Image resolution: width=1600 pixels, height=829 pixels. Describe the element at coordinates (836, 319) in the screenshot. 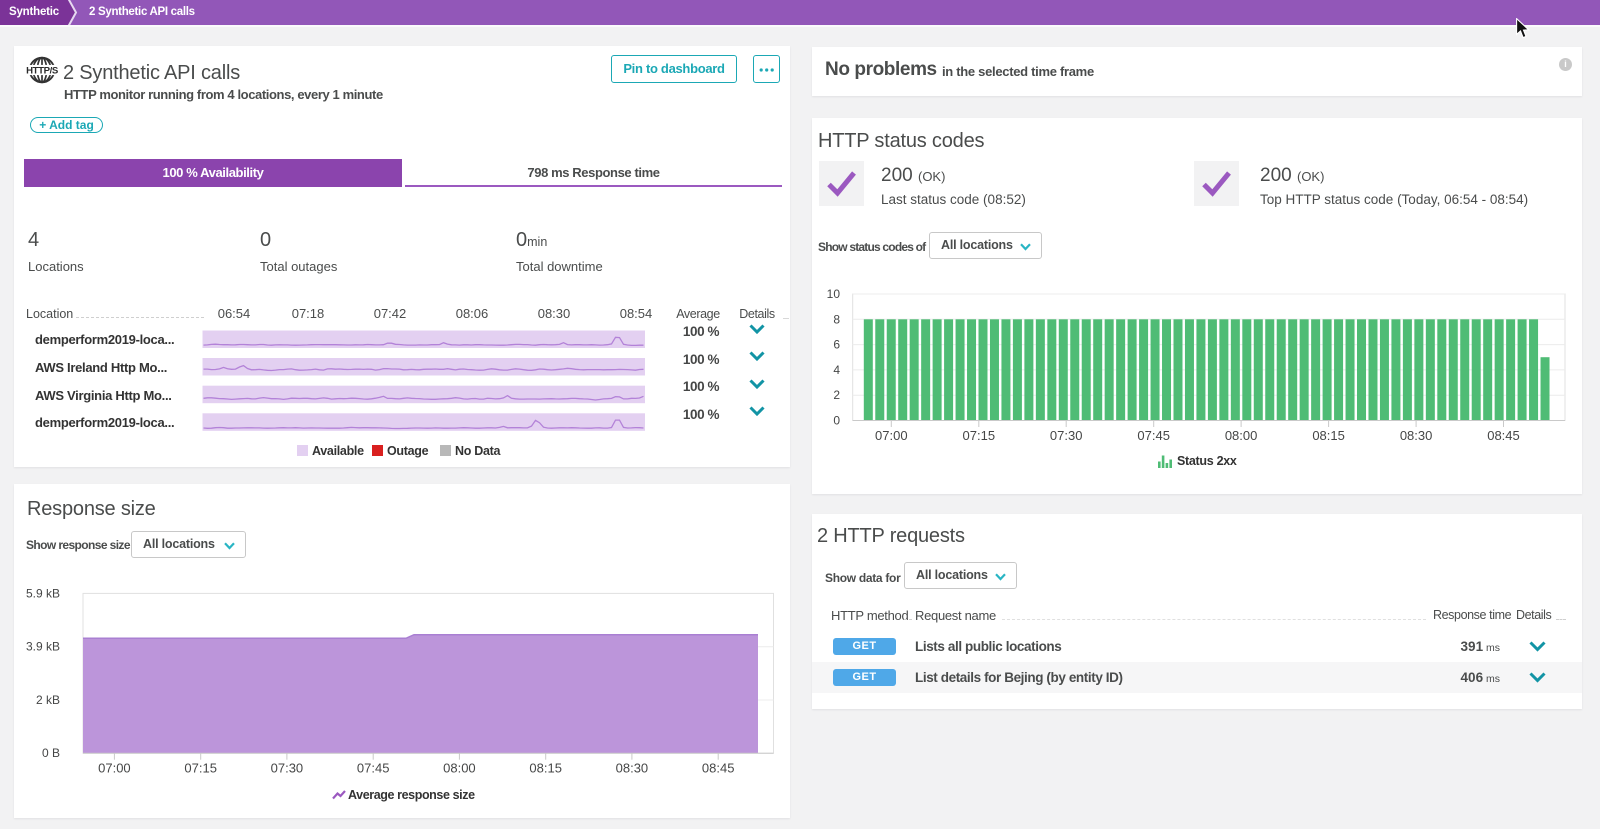

I see `svg-text: 8` at that location.